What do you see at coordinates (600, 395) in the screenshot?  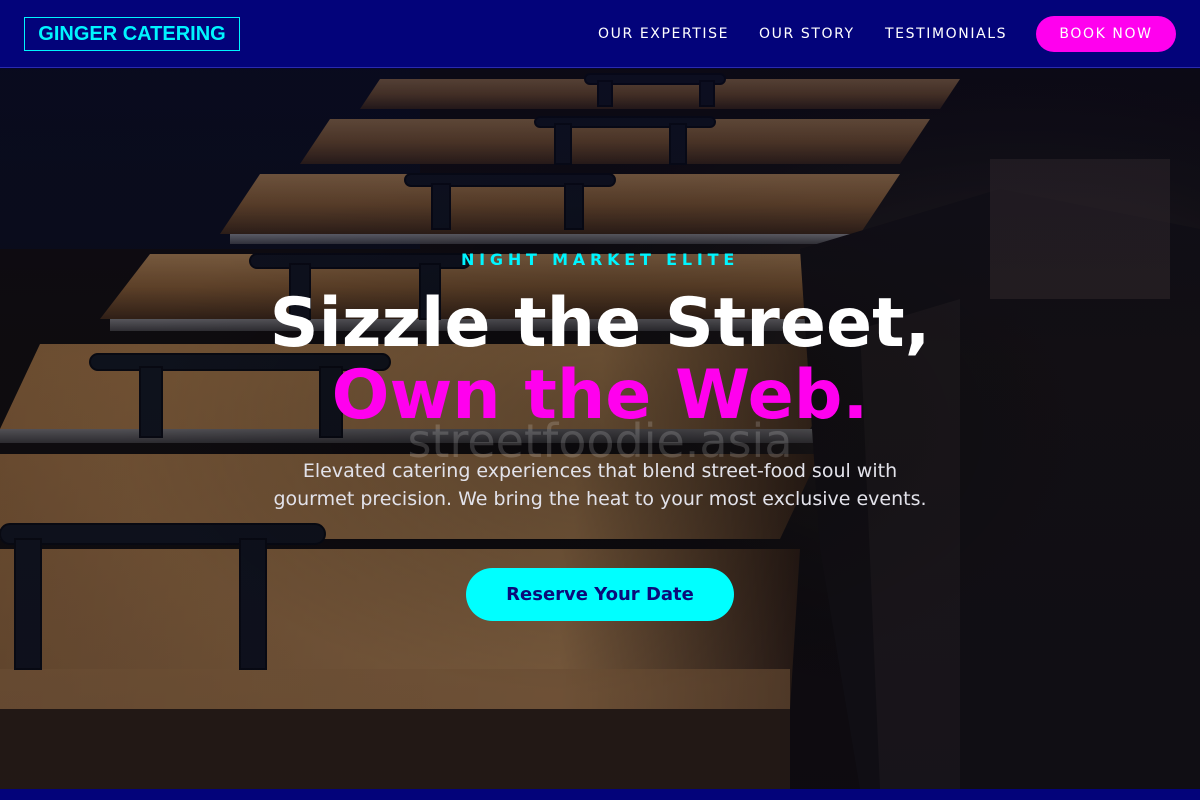 I see `hero-headline-line2: Own the Web.` at bounding box center [600, 395].